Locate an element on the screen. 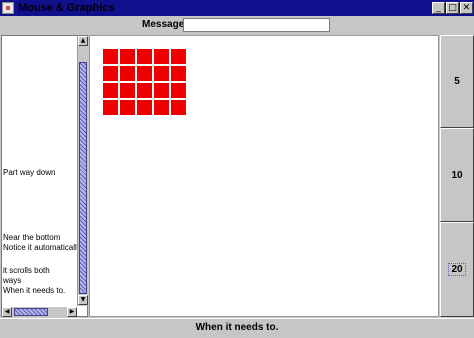 This screenshot has width=474, height=338. scroll-down-arrow-icon: ▼ is located at coordinates (83, 300).